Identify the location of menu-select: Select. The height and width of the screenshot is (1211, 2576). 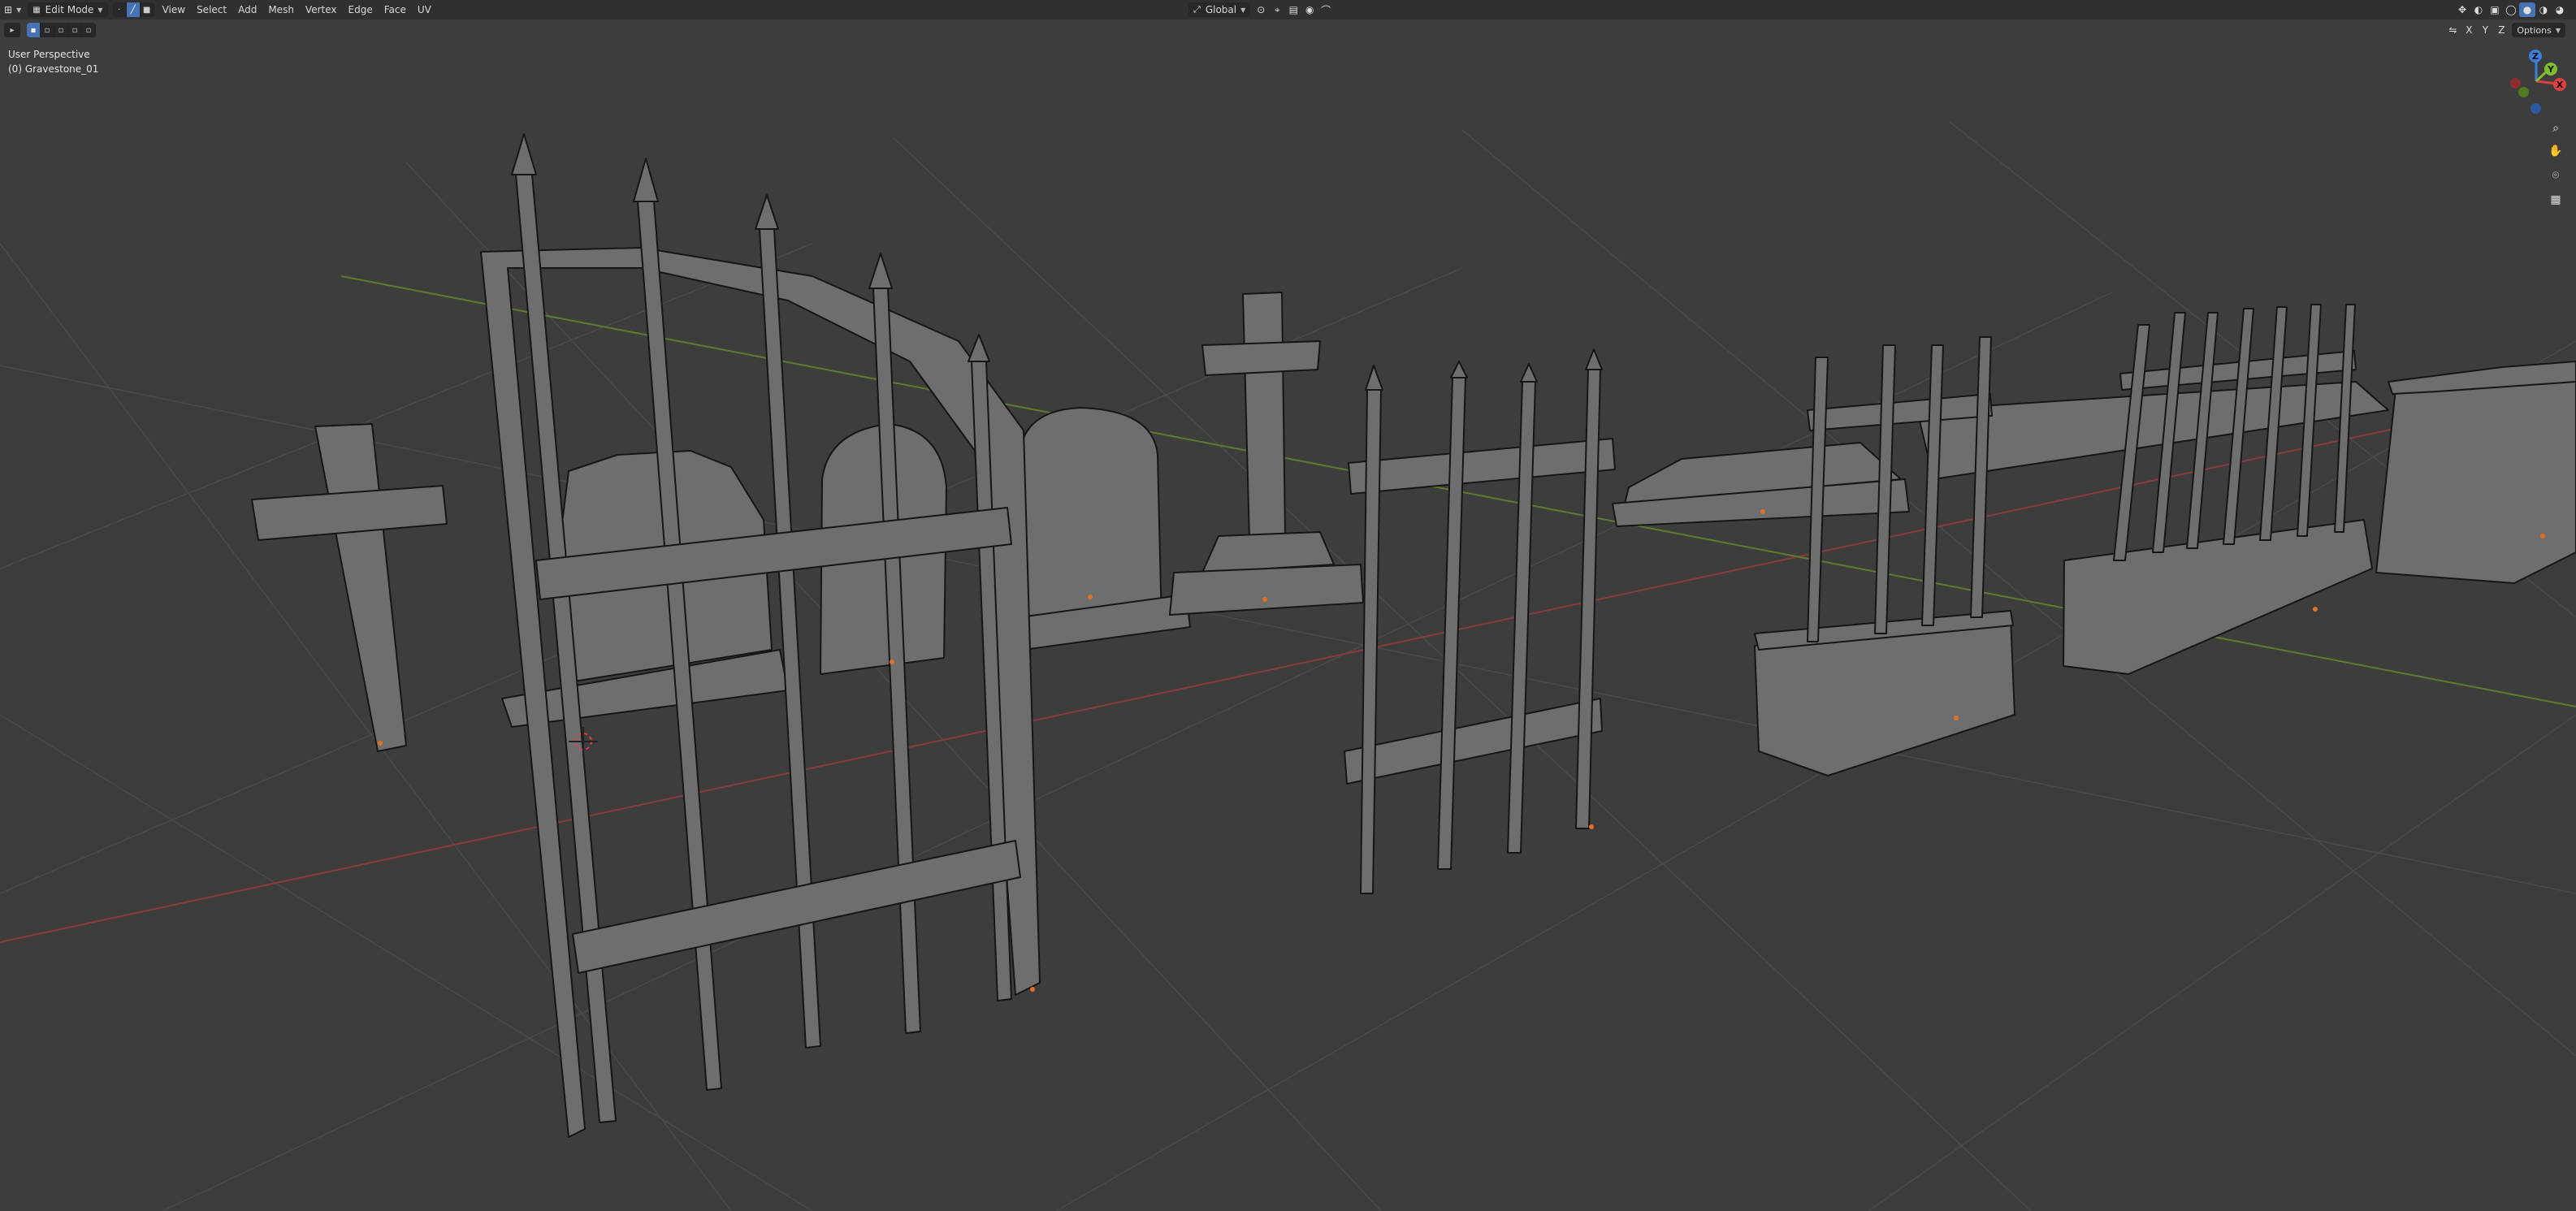
(212, 10).